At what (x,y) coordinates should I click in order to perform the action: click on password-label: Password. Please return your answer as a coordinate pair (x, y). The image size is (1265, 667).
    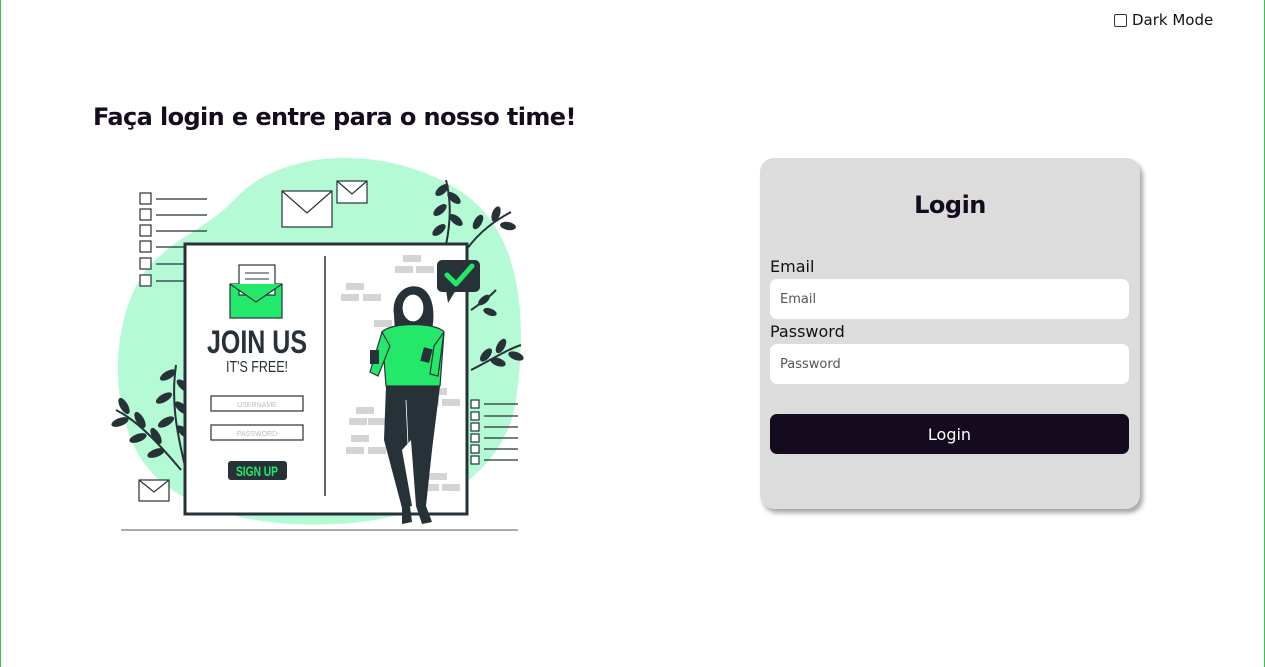
    Looking at the image, I should click on (807, 331).